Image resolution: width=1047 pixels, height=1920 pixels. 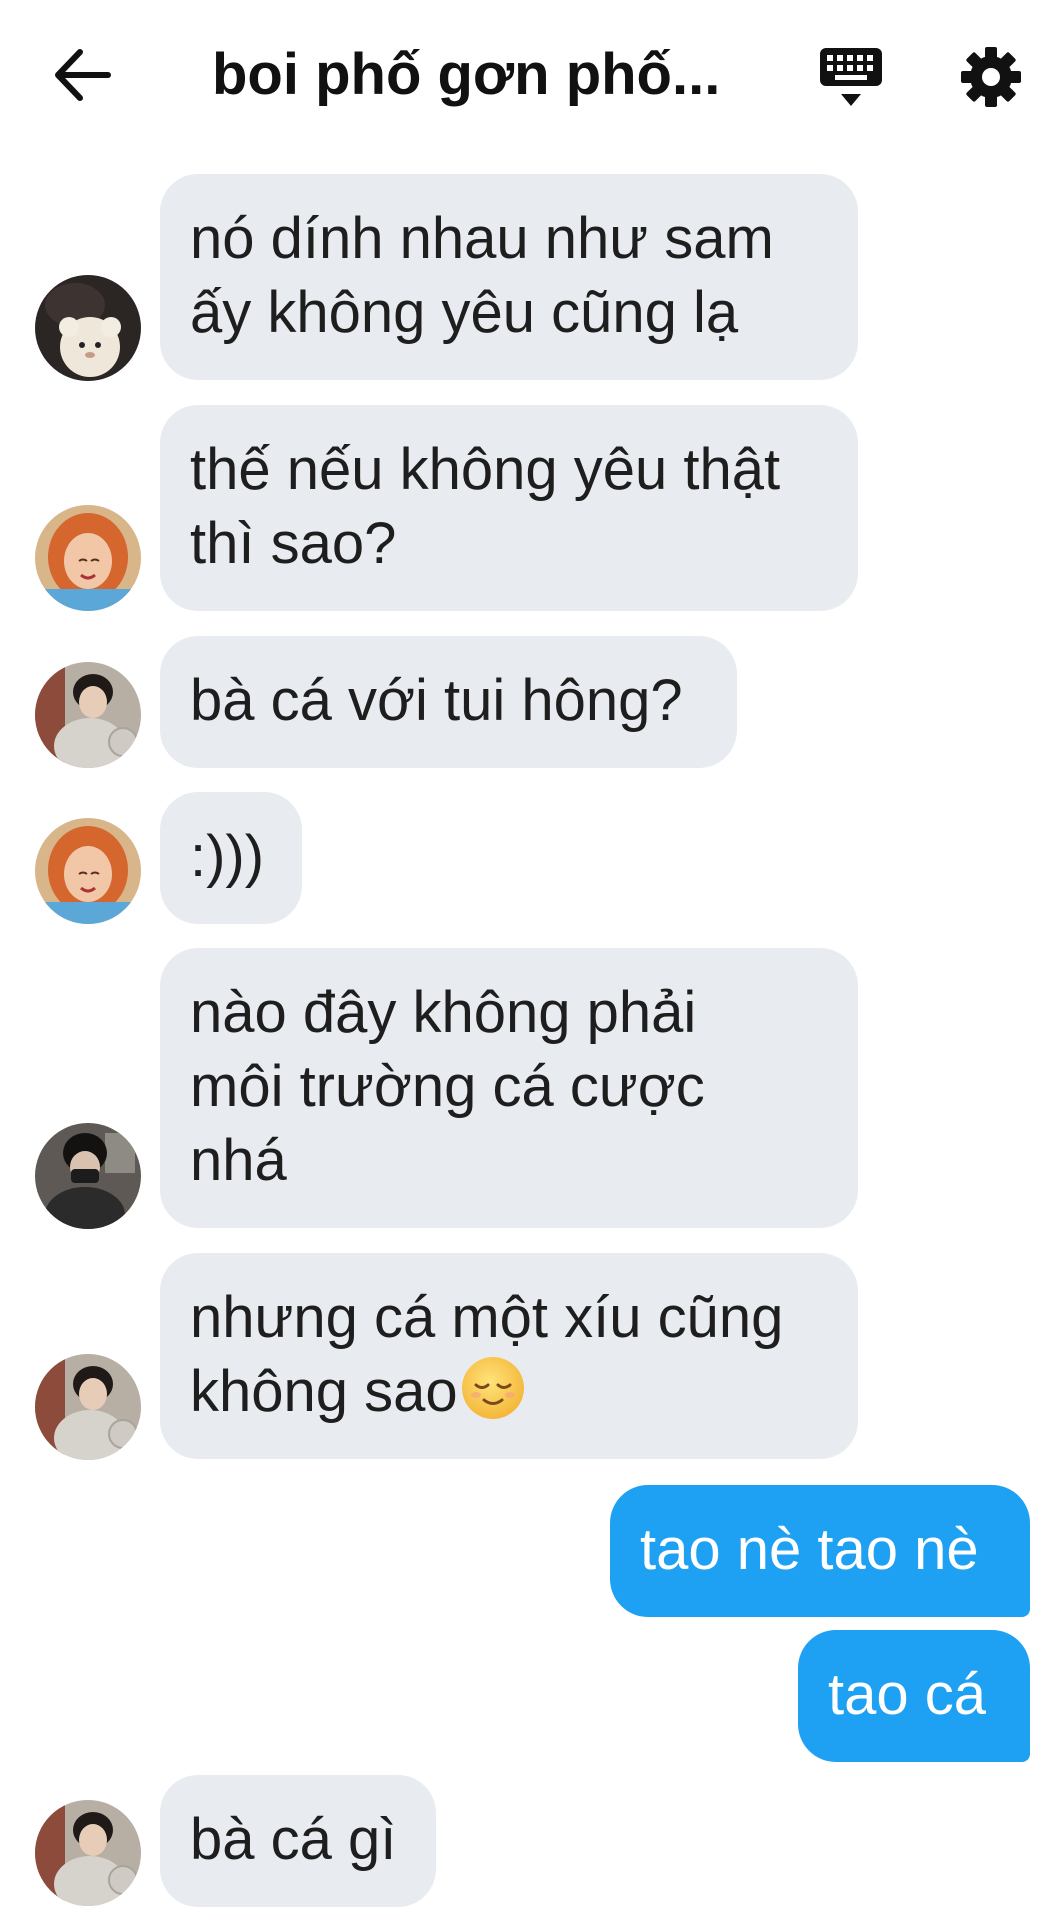 What do you see at coordinates (487, 1317) in the screenshot?
I see `message-text-line: nhưng cá một xíu cũng` at bounding box center [487, 1317].